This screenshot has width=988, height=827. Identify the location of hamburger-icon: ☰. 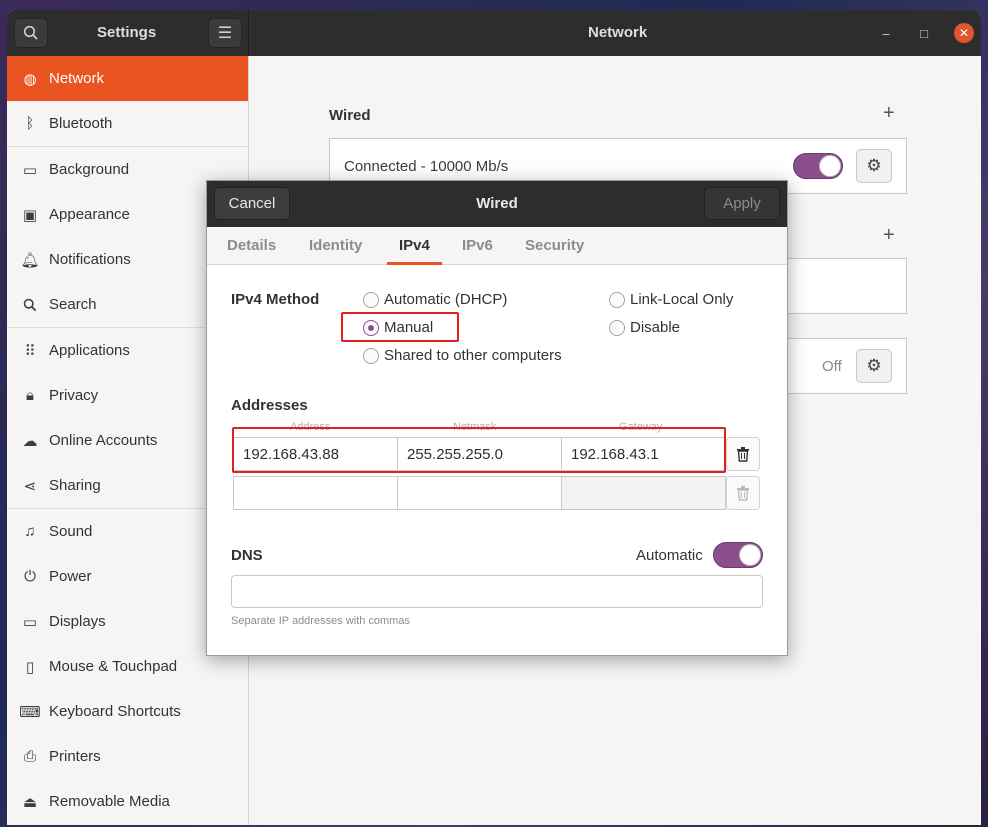
(225, 33).